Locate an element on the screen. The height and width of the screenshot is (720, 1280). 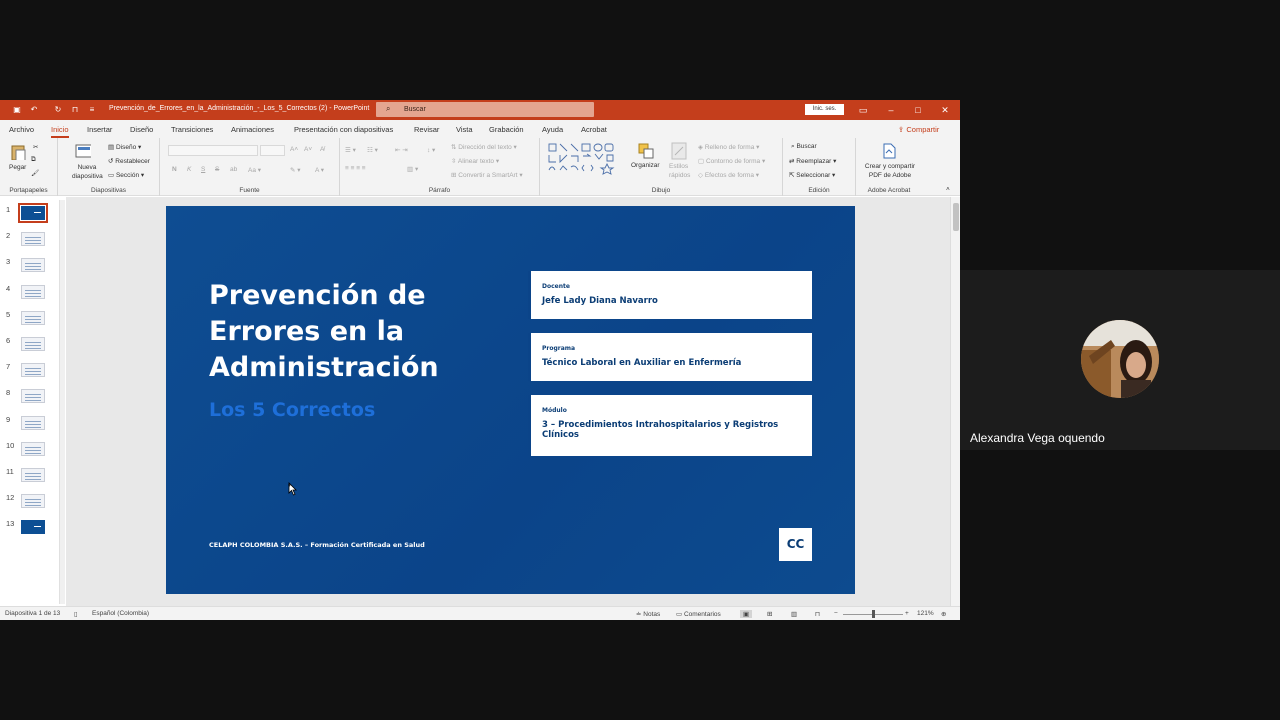
tab-insertar: Insertar is located at coordinates (99, 129).